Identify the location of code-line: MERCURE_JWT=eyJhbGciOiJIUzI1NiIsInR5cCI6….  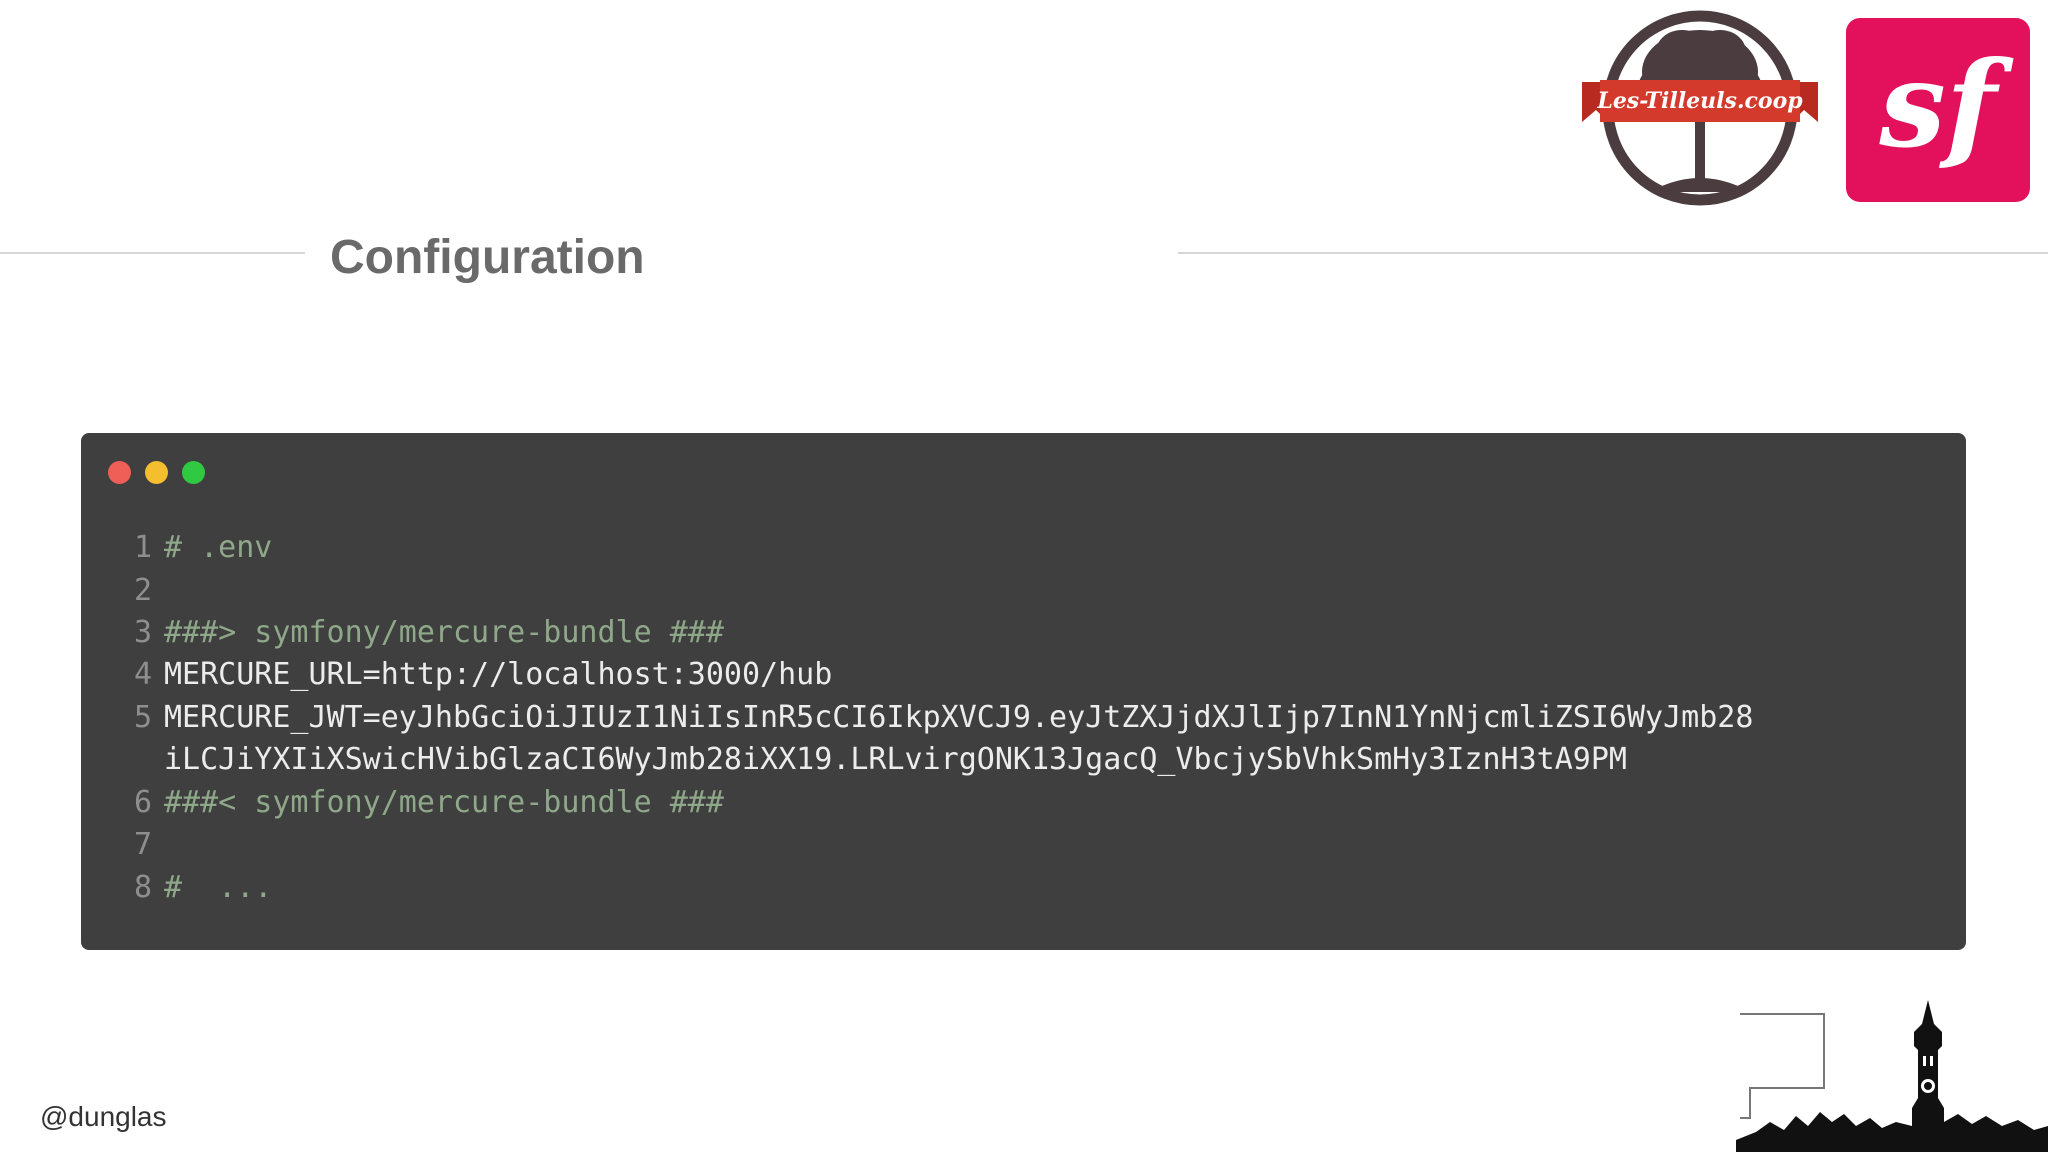
(959, 717).